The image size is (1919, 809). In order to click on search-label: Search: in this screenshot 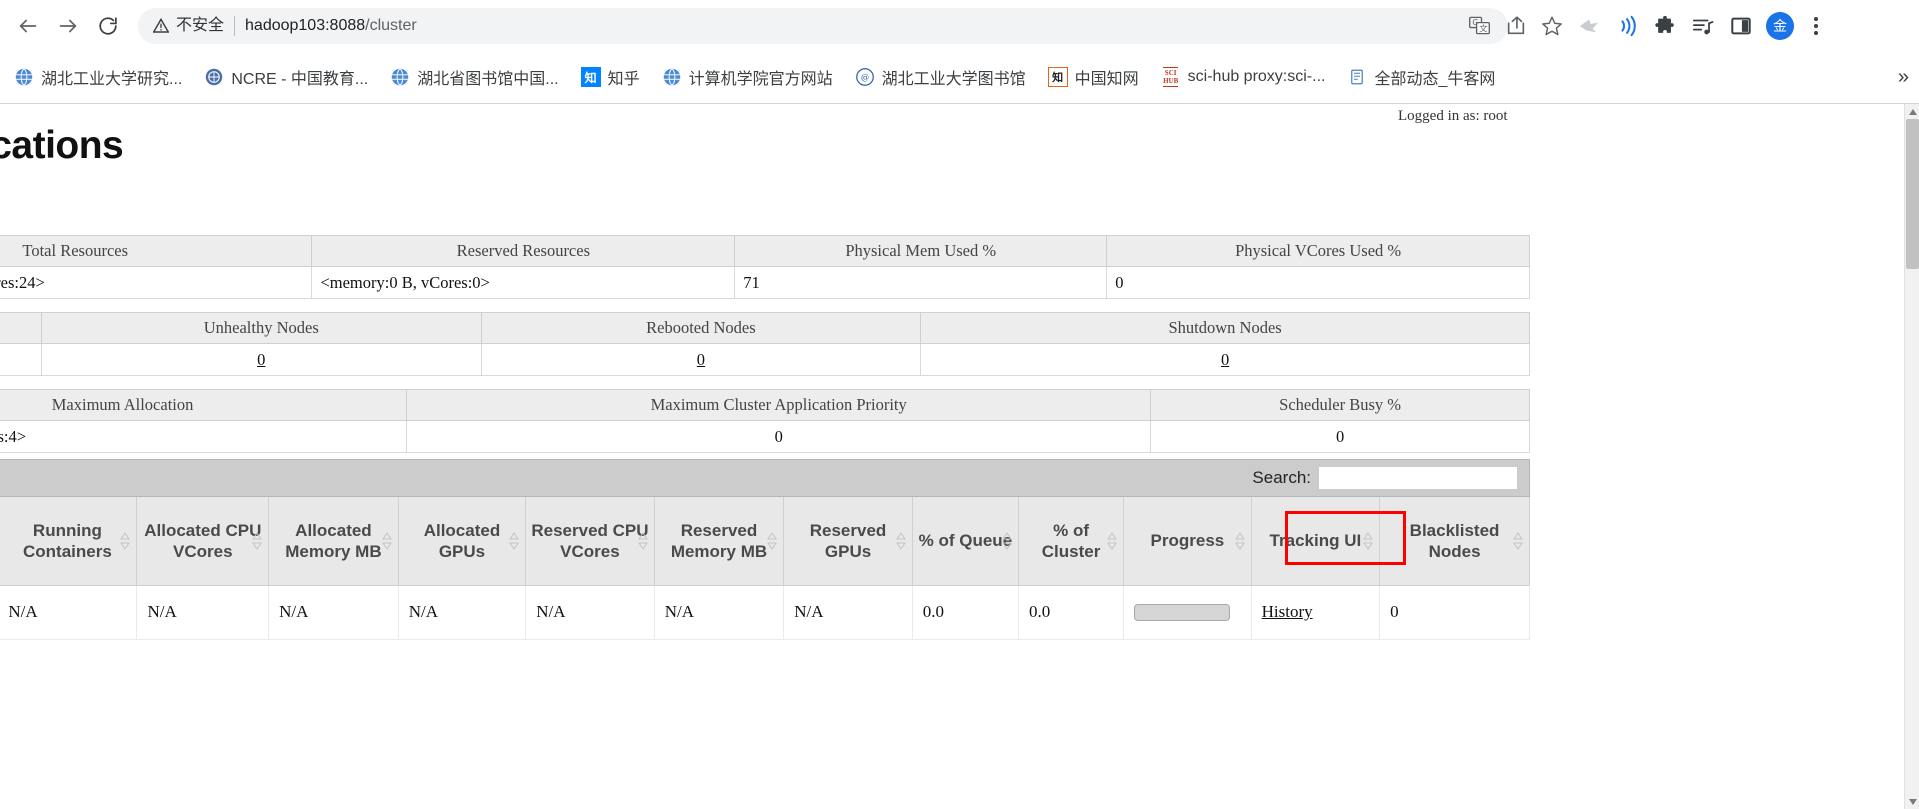, I will do `click(1281, 477)`.